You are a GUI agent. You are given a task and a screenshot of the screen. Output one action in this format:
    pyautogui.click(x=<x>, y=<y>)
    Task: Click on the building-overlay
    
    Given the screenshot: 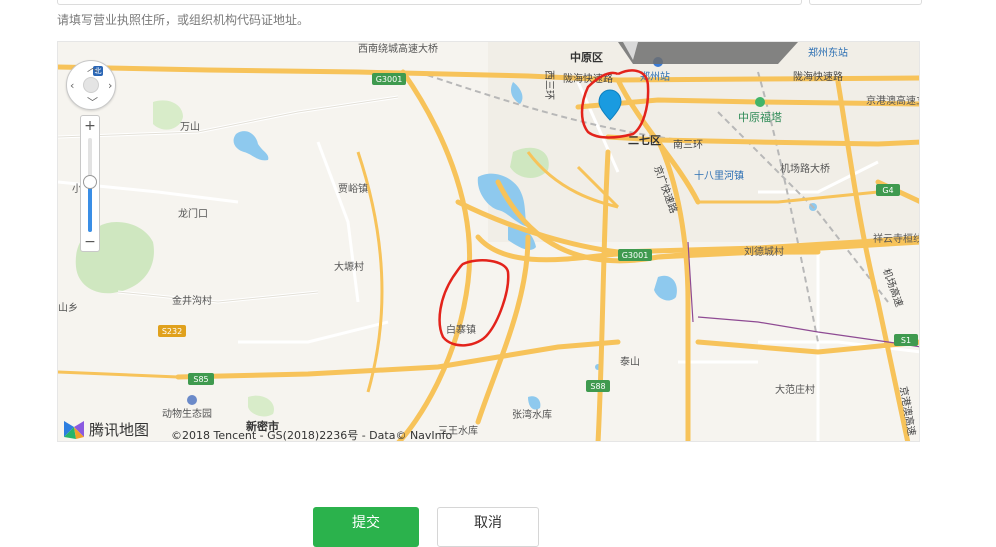 What is the action you would take?
    pyautogui.click(x=708, y=53)
    